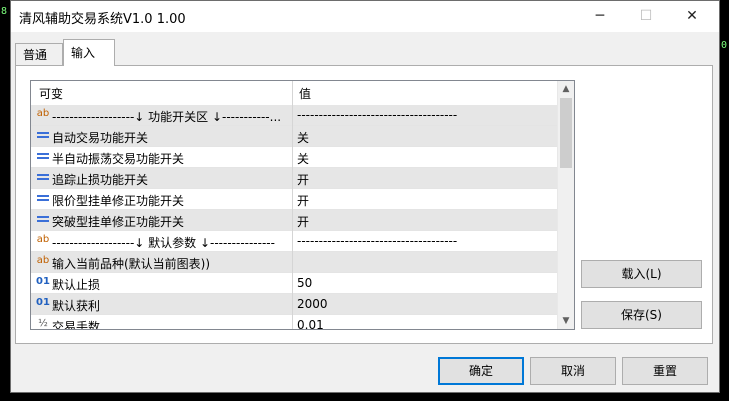 Image resolution: width=729 pixels, height=401 pixels. Describe the element at coordinates (481, 371) in the screenshot. I see `ok-button: 确定` at that location.